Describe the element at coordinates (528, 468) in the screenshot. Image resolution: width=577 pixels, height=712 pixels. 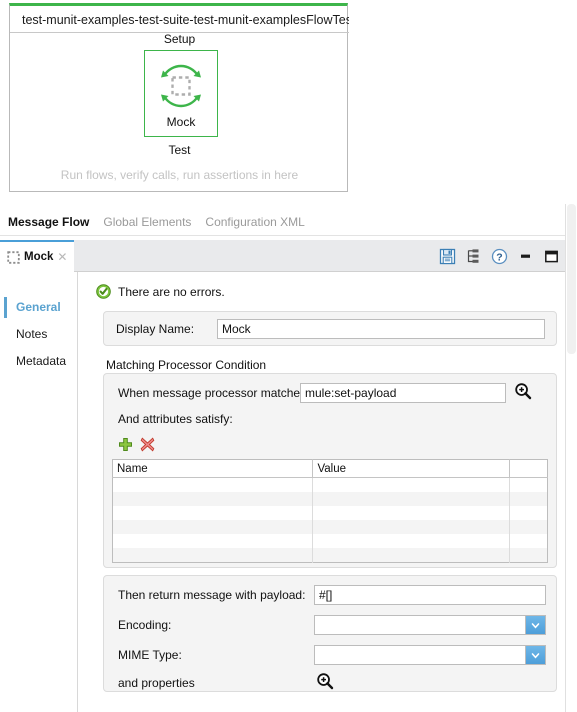
I see `column-header-extra` at that location.